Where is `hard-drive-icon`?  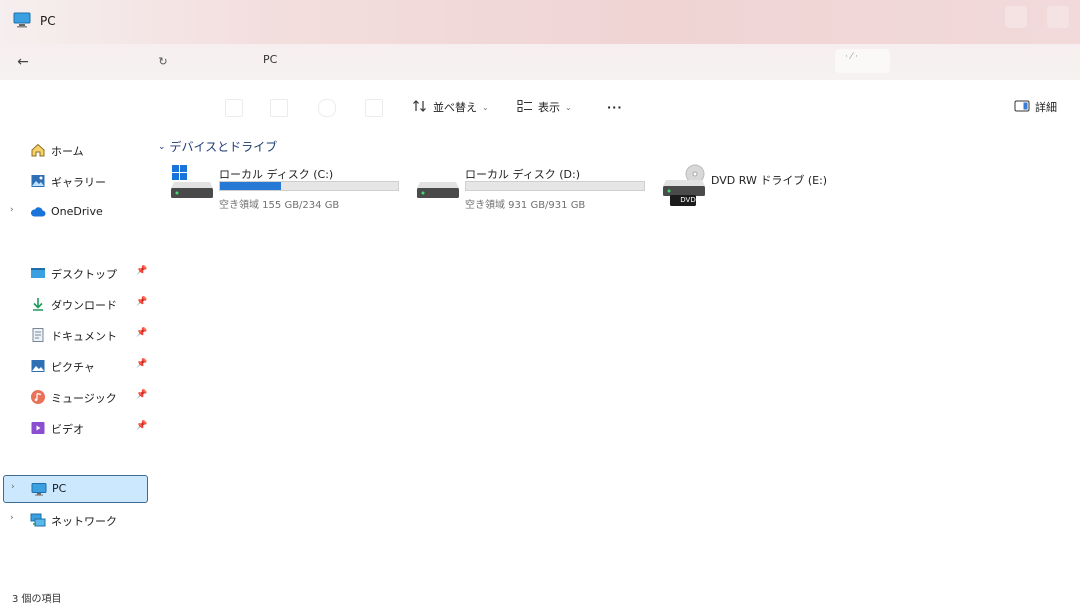
hard-drive-icon is located at coordinates (440, 188).